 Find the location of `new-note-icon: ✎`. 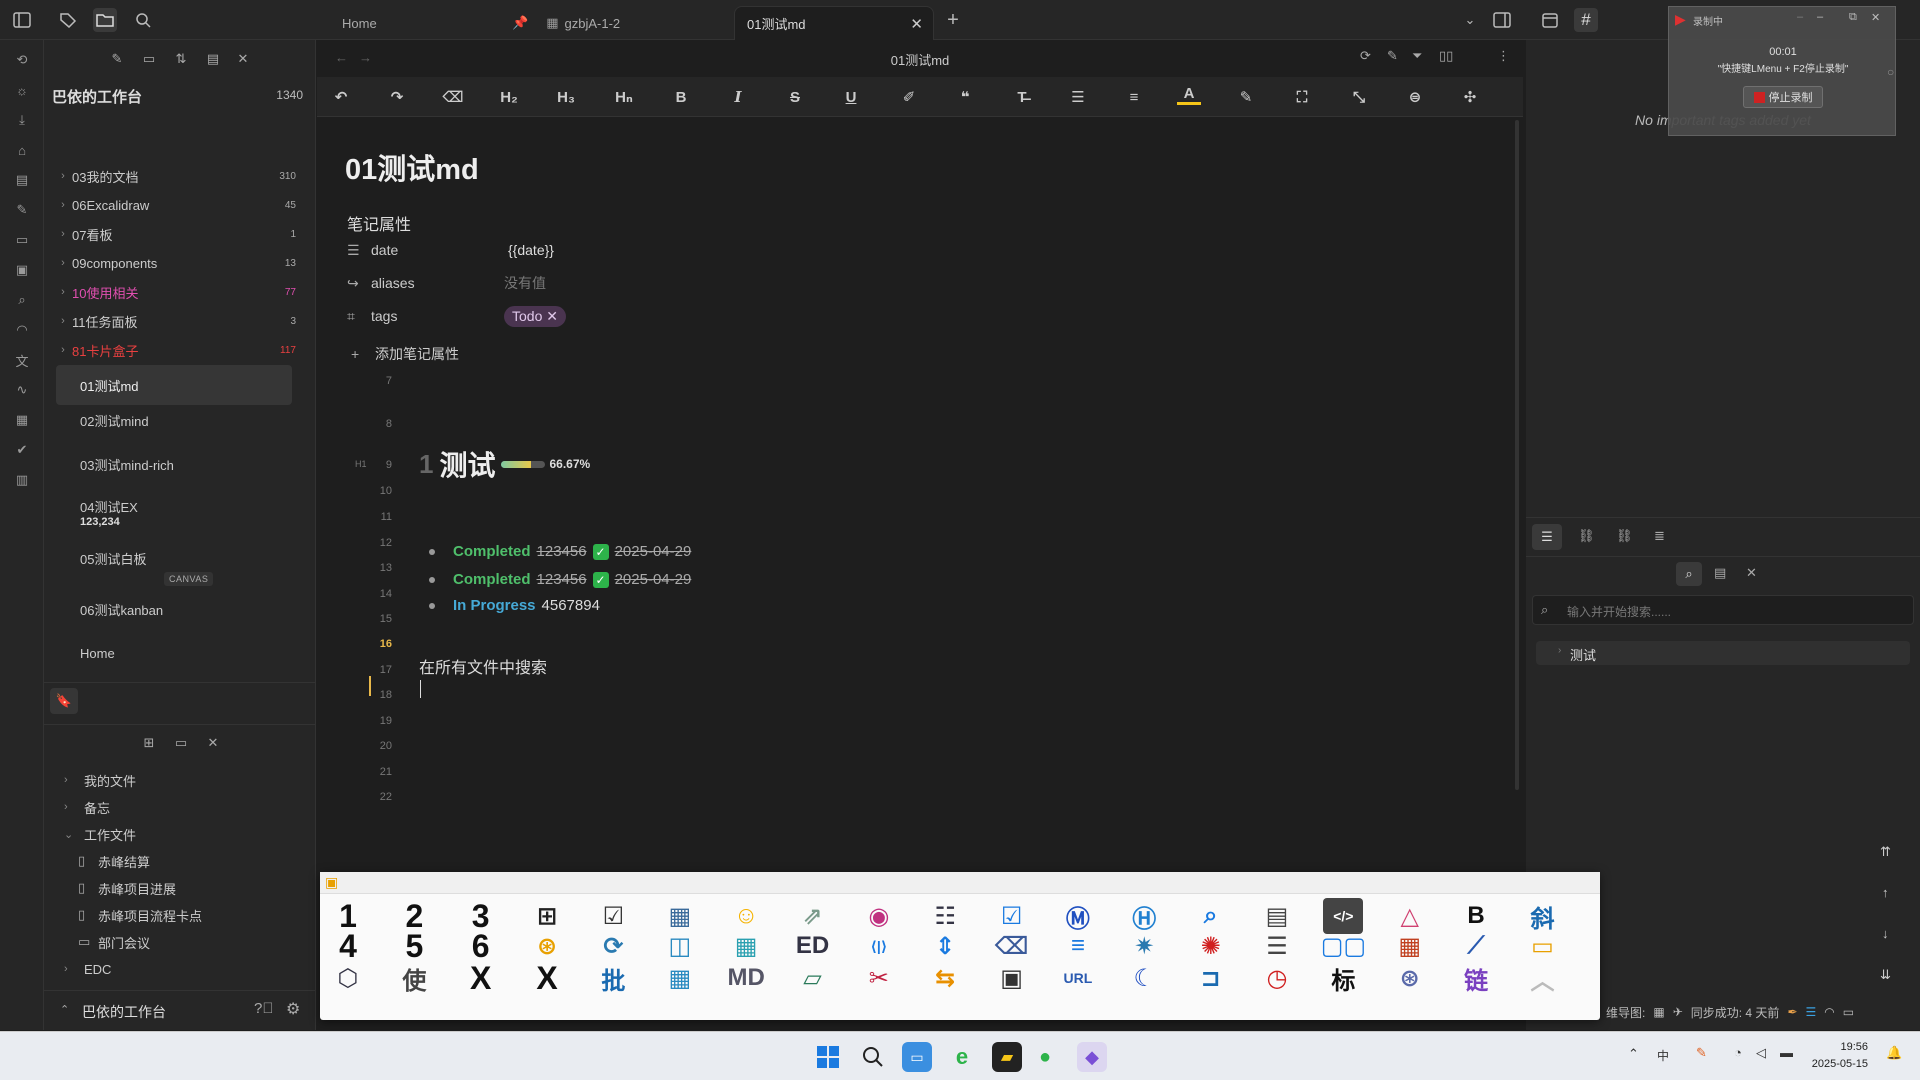

new-note-icon: ✎ is located at coordinates (117, 59).